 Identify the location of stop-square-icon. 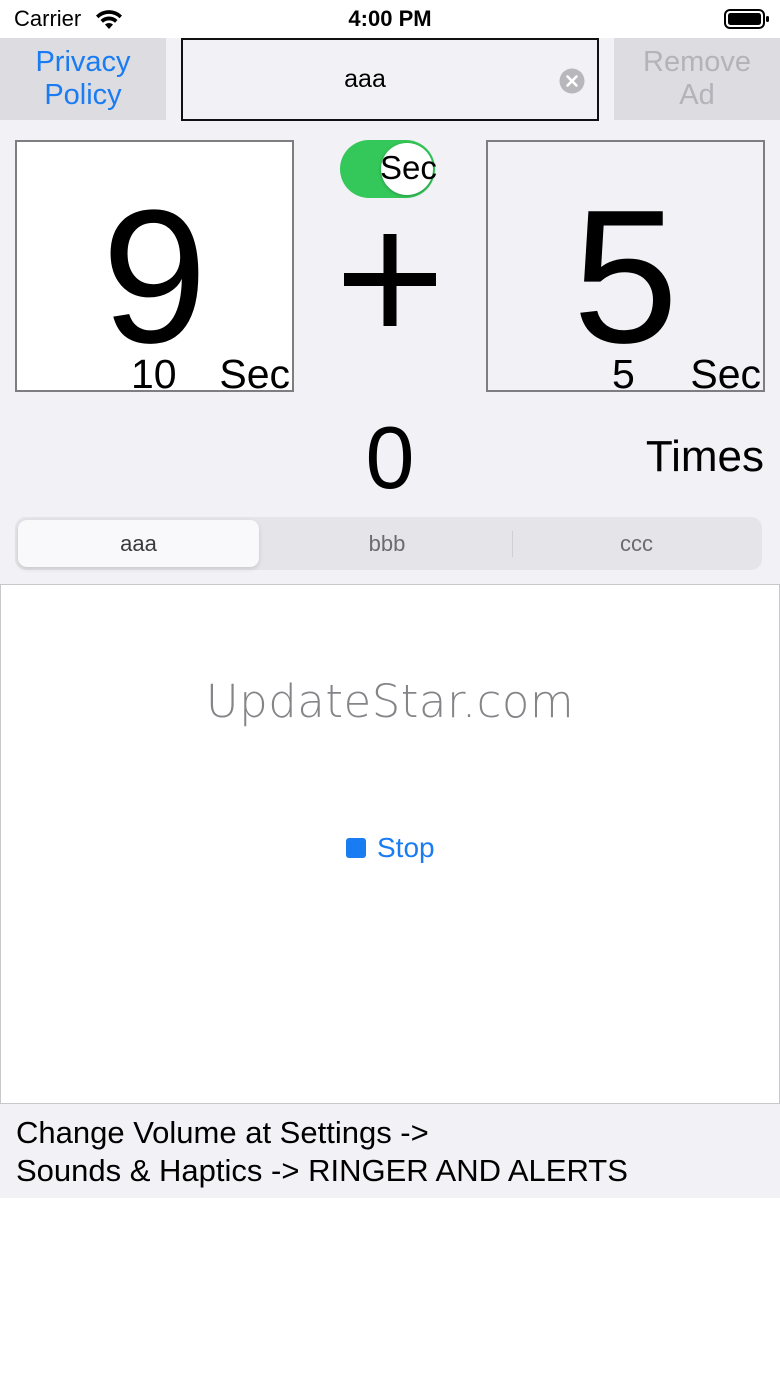
(356, 848).